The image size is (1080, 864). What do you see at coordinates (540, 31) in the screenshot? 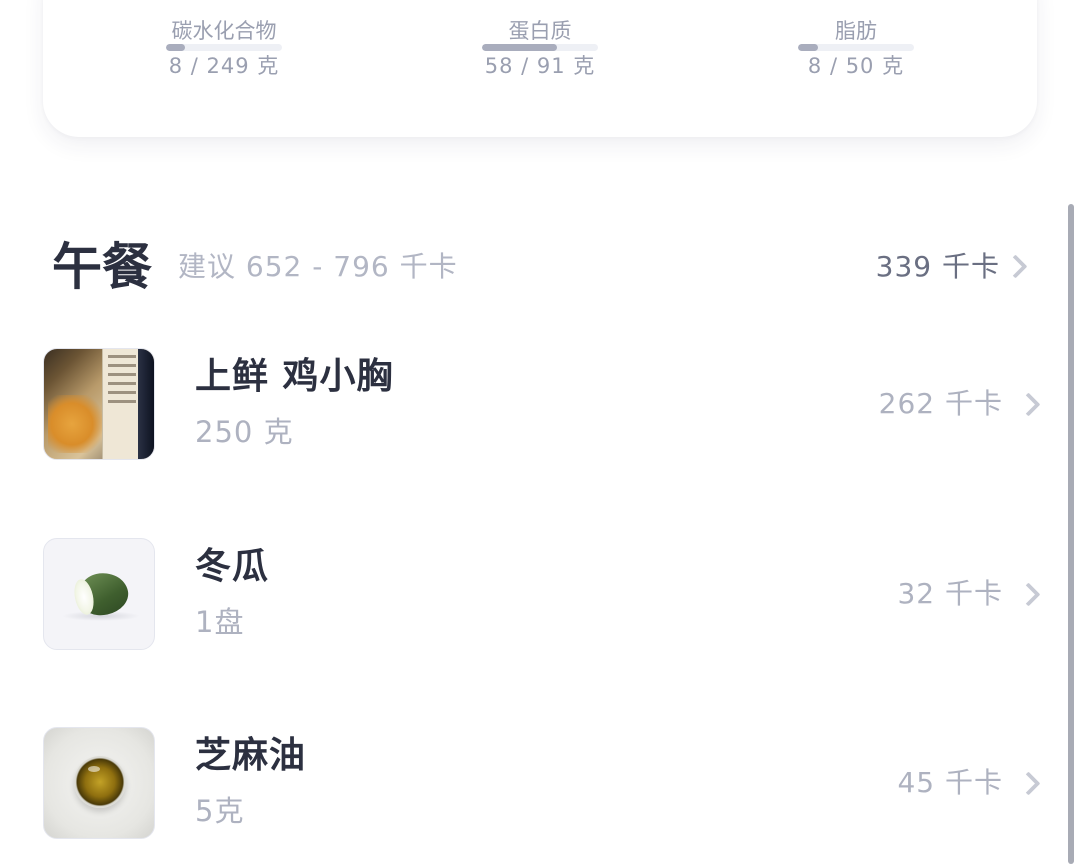
I see `macro-protein-label: 蛋白质` at bounding box center [540, 31].